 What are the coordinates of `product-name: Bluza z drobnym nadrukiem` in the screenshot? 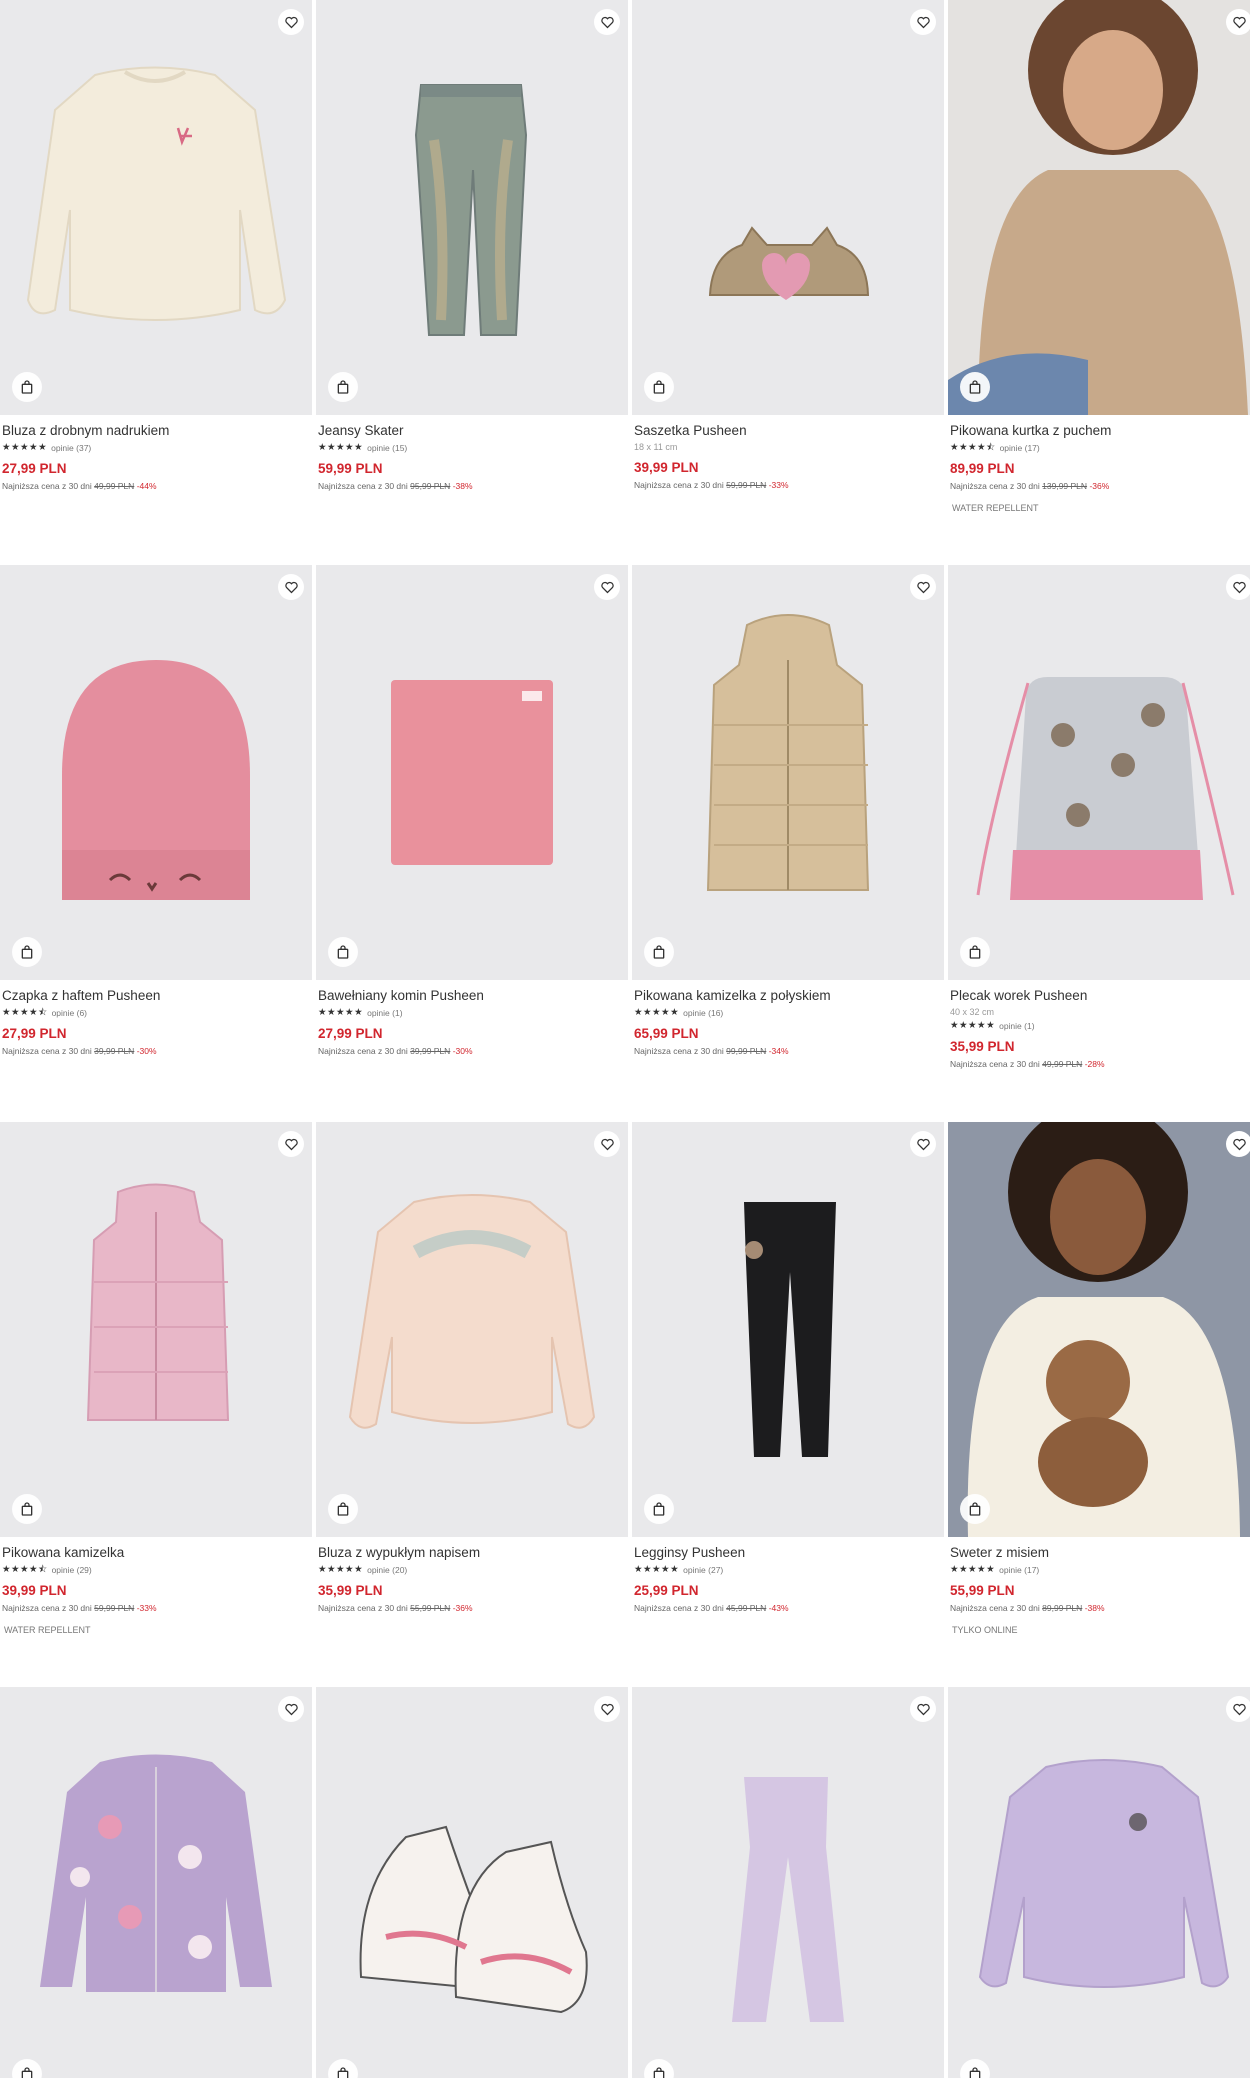 It's located at (156, 431).